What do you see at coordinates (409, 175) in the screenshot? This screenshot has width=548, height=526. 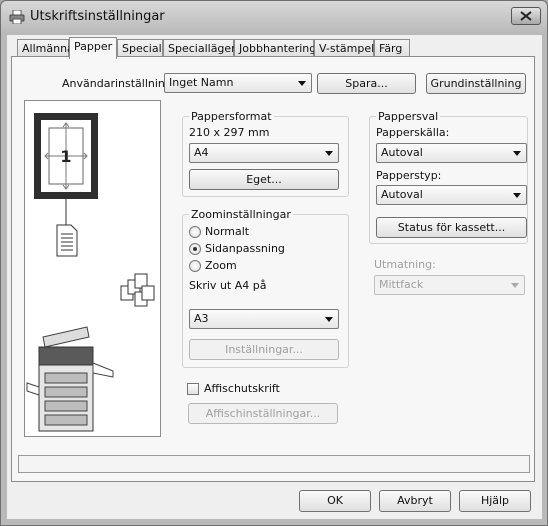 I see `paper-type-label: Papperstyp:` at bounding box center [409, 175].